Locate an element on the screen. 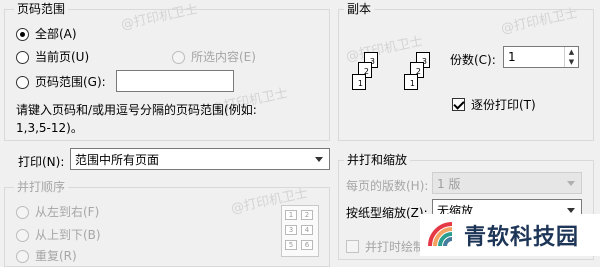 This screenshot has width=600, height=267. radio-page-numbers: 页码范围(G): is located at coordinates (61, 82).